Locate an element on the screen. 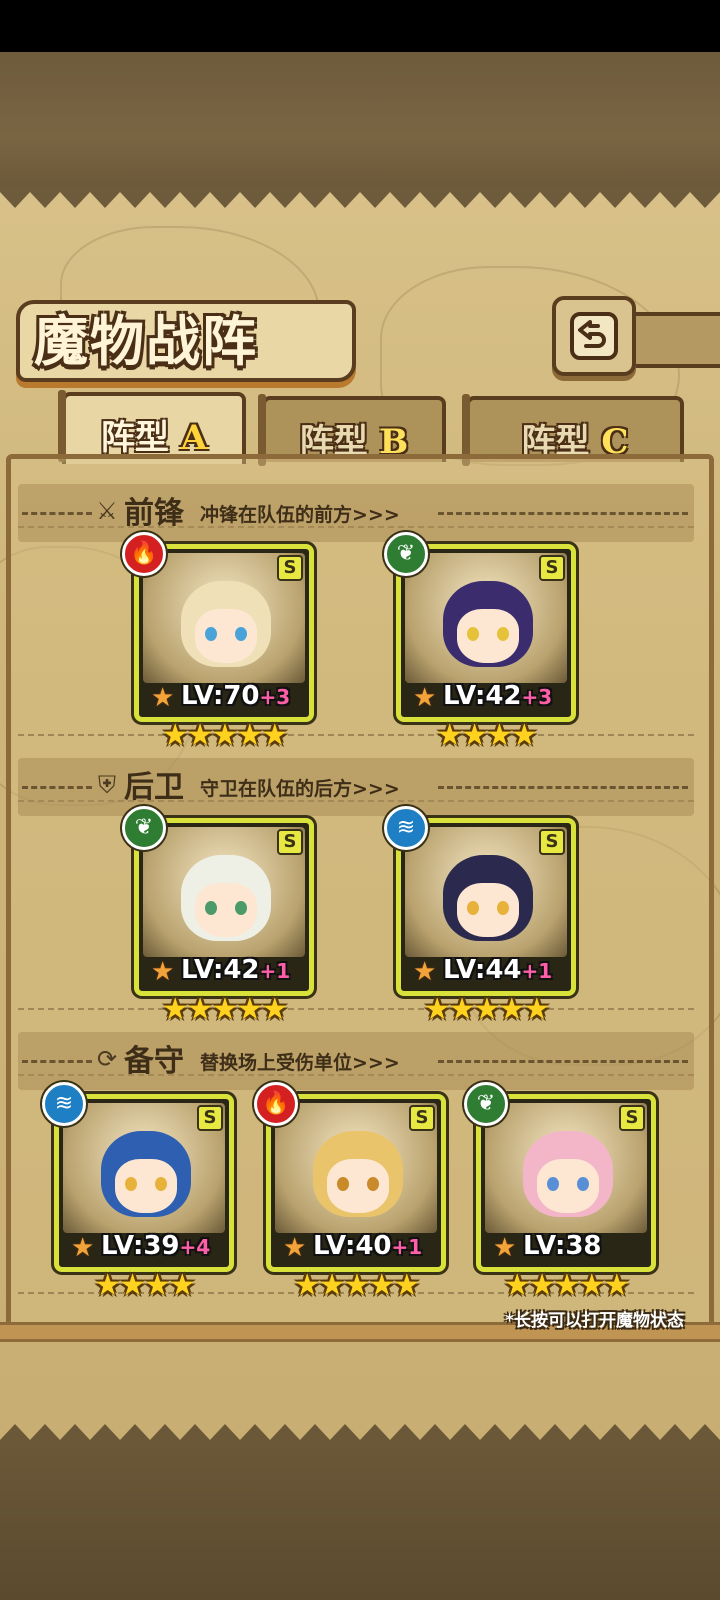 The height and width of the screenshot is (1600, 720). level-value: LV:38 is located at coordinates (562, 1246).